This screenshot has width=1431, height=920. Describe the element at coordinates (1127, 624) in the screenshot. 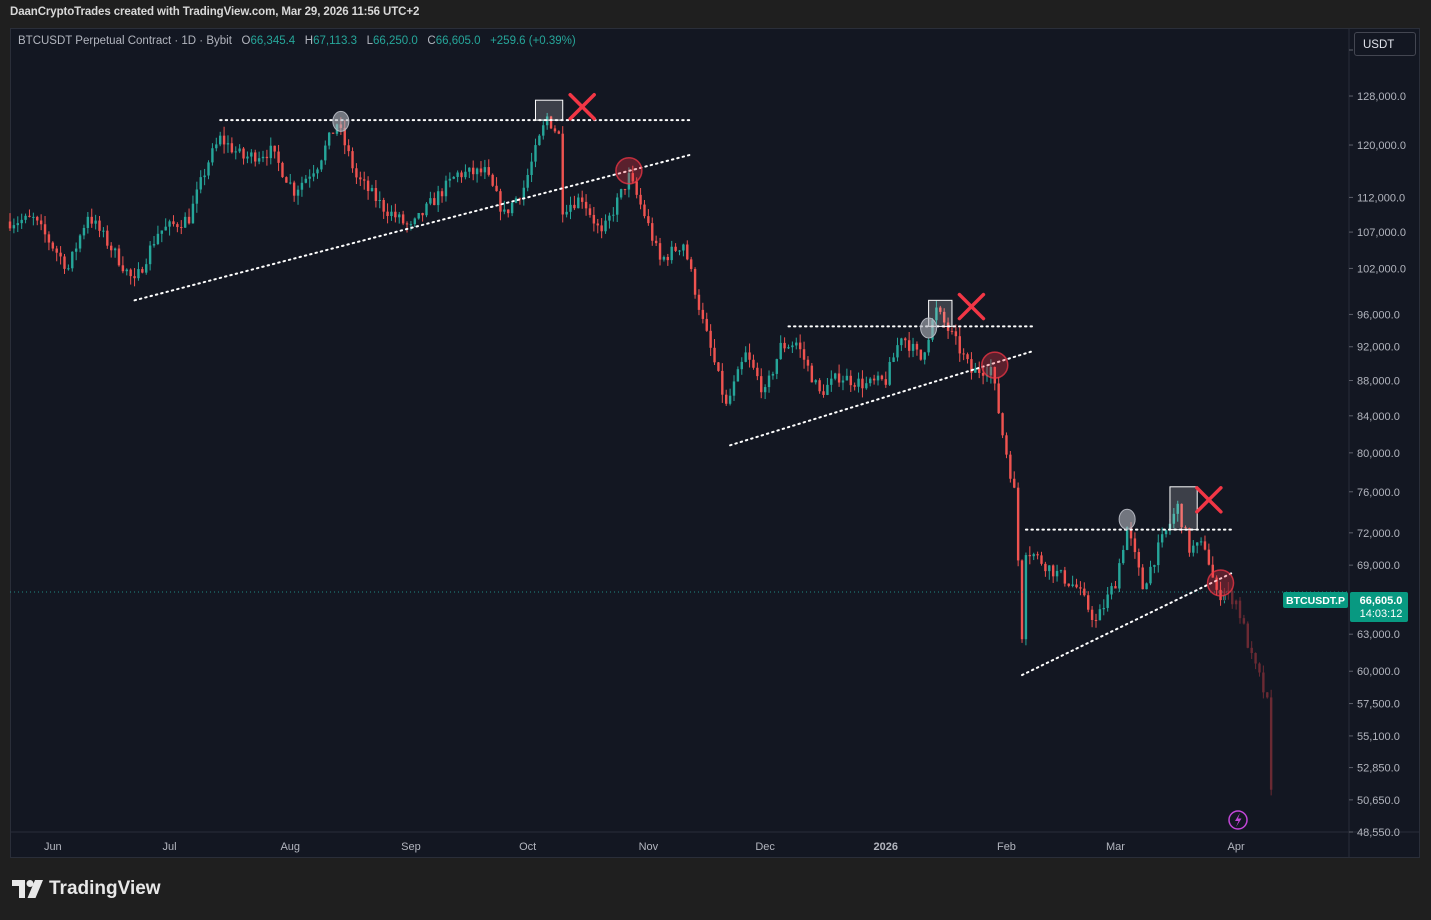

I see `trendline` at that location.